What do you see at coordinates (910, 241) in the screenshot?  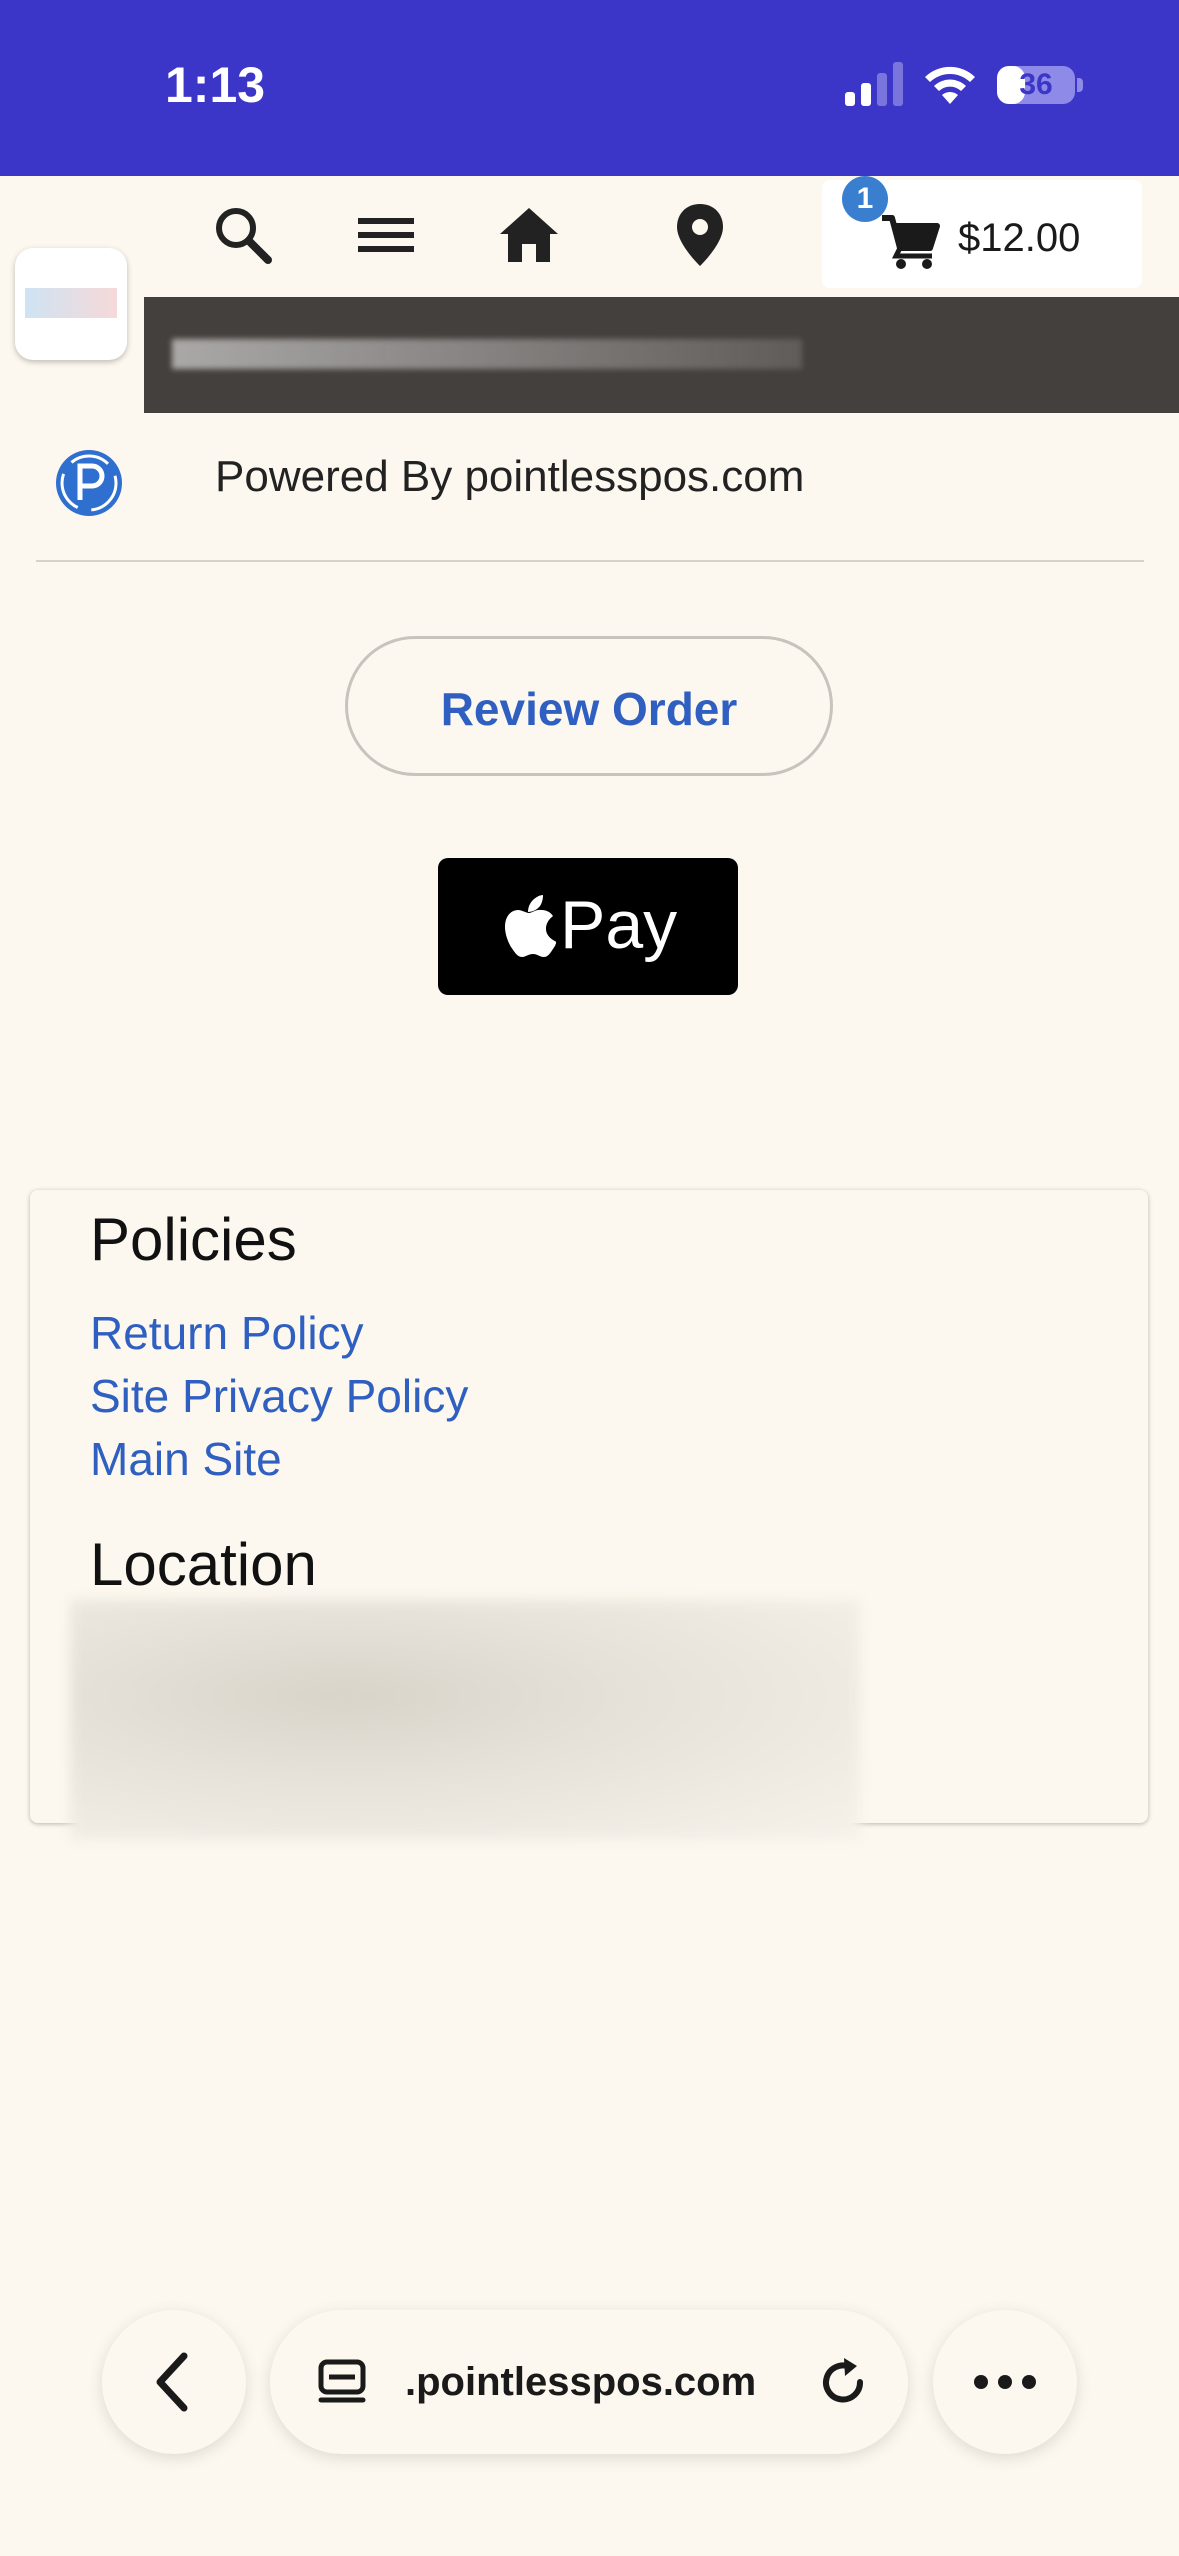 I see `cart-icon` at bounding box center [910, 241].